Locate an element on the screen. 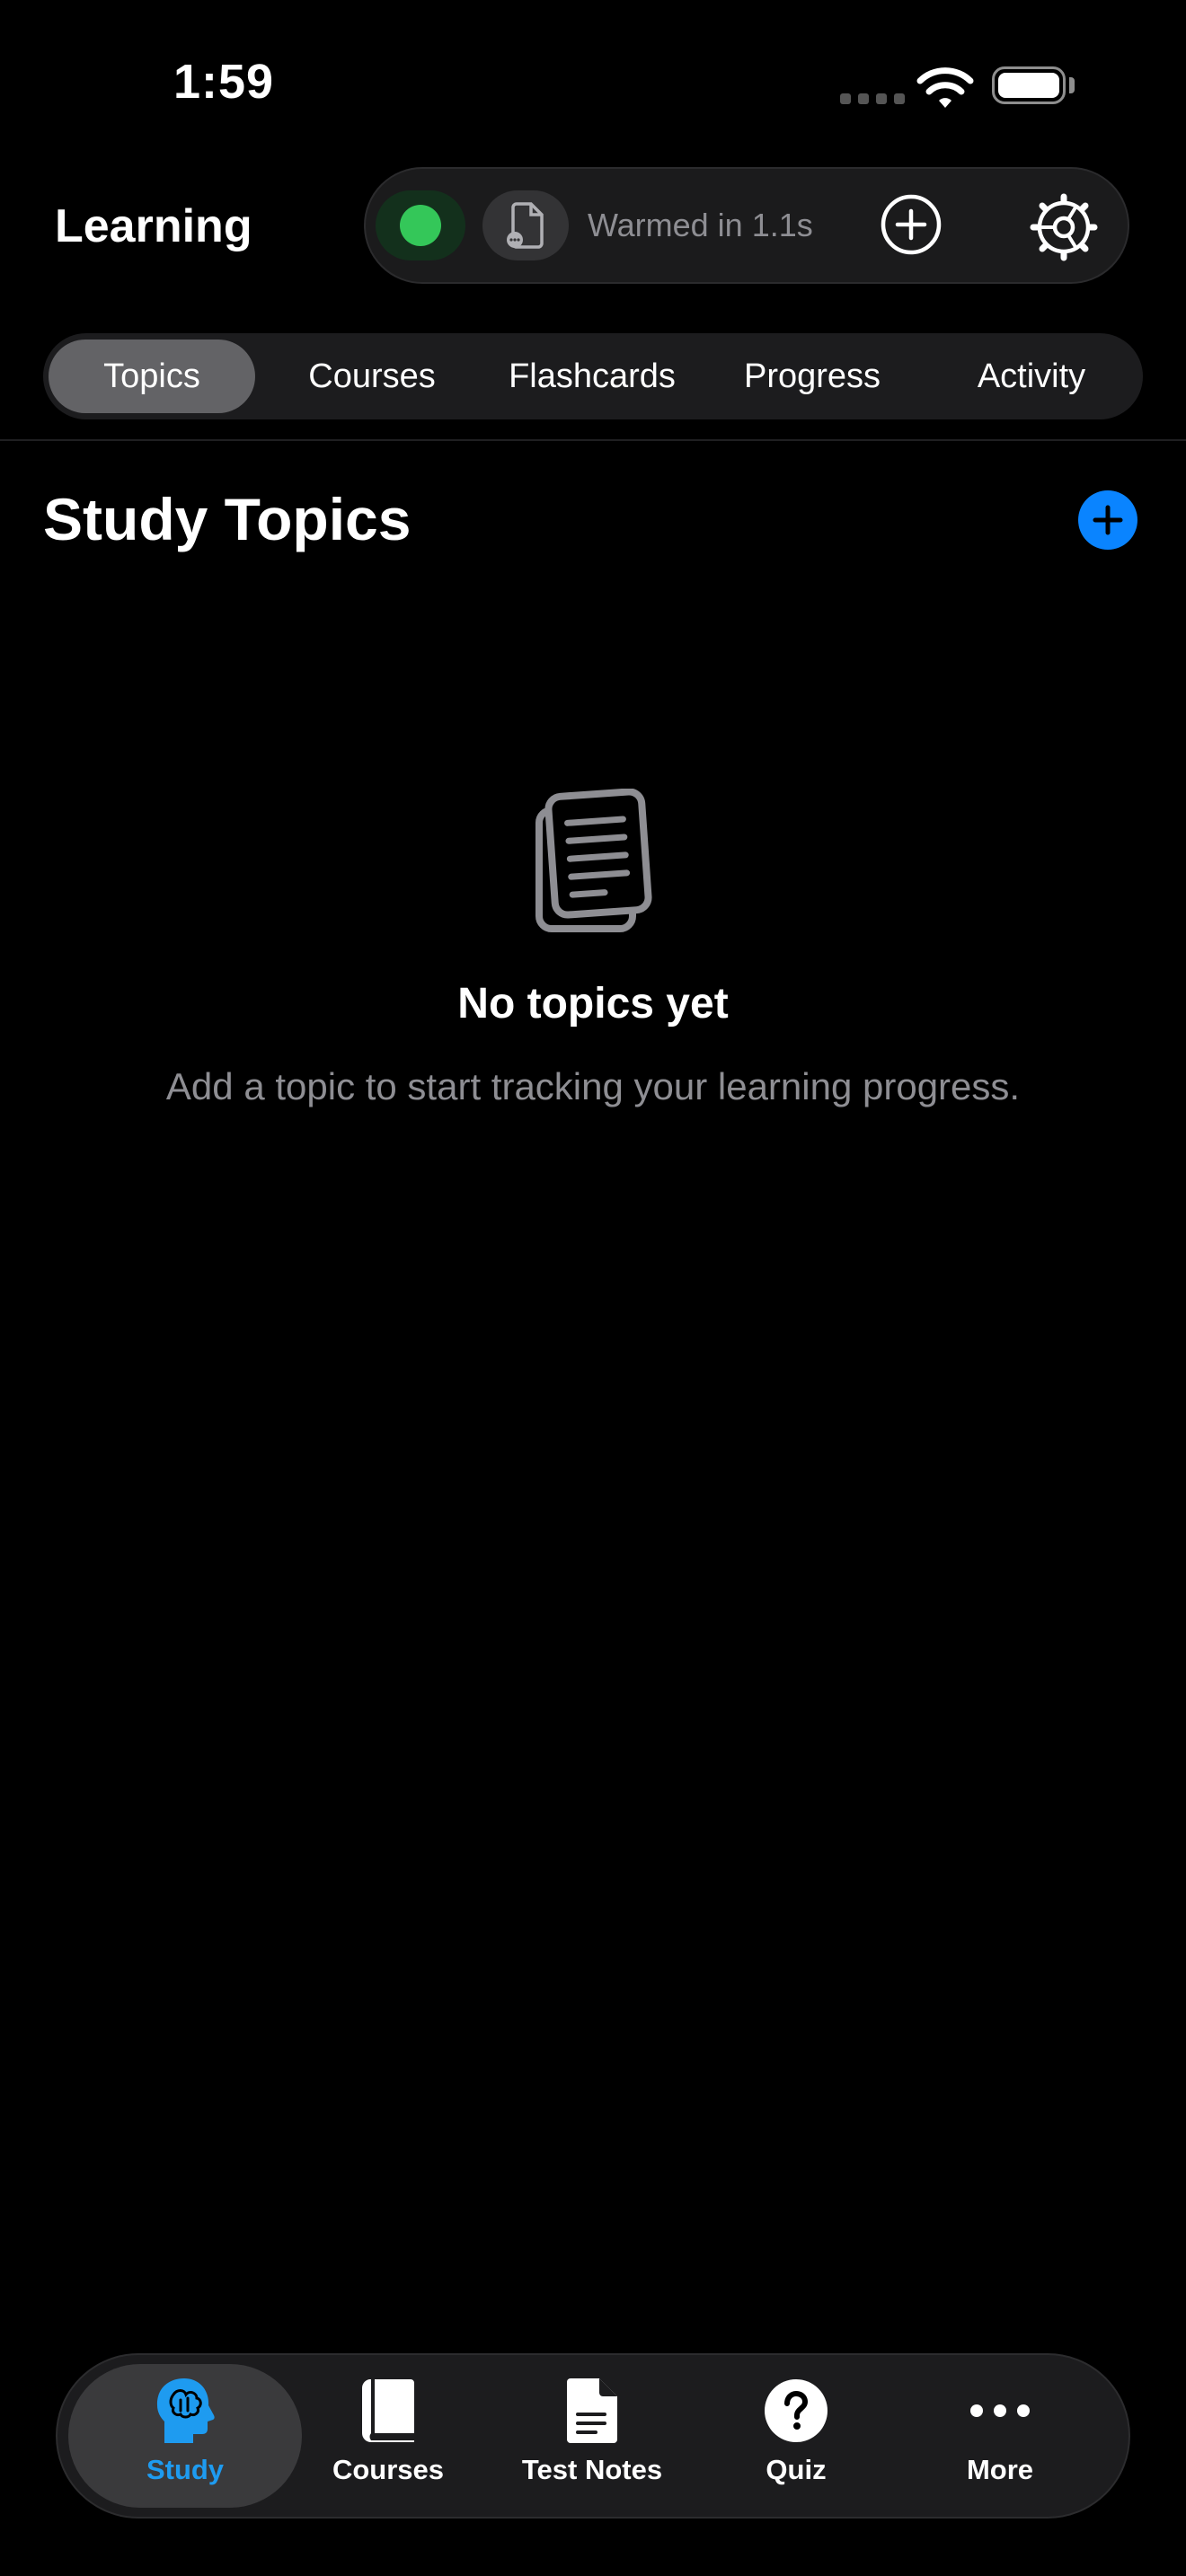  plus-circle-icon is located at coordinates (911, 224).